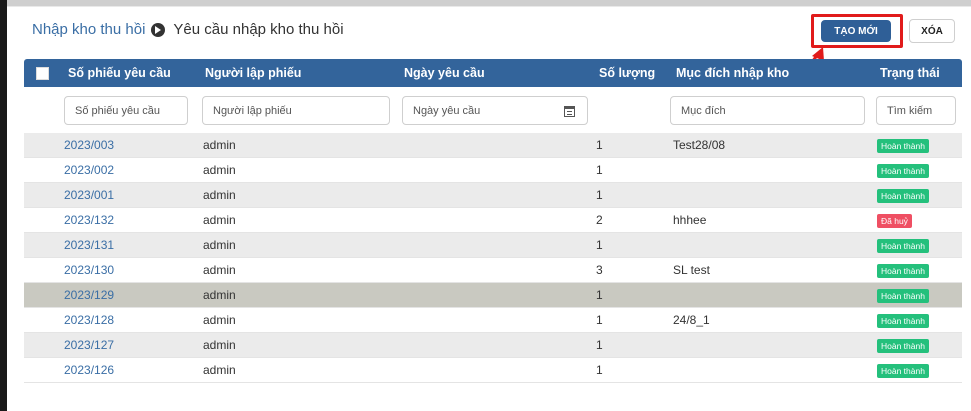  Describe the element at coordinates (42, 73) in the screenshot. I see `select-all-checkbox` at that location.